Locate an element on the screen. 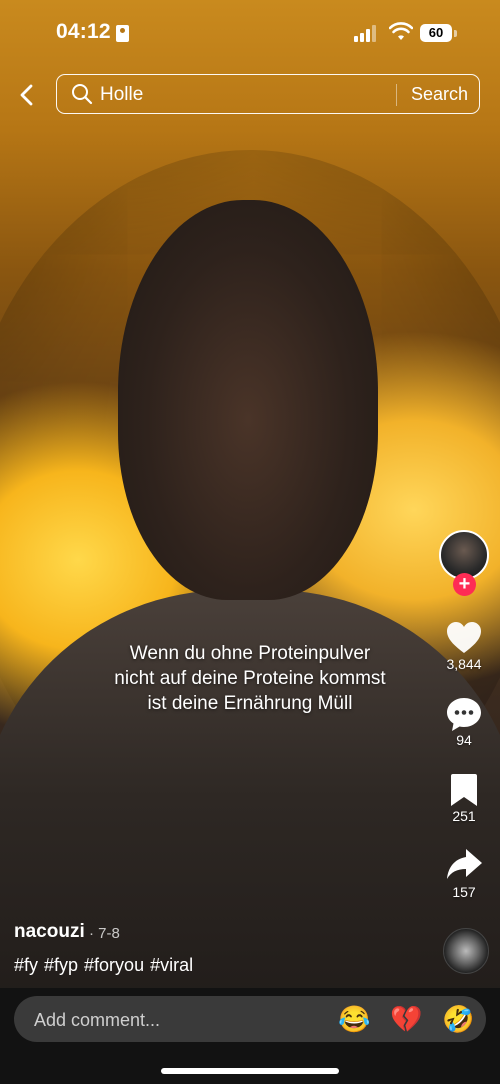 This screenshot has height=1084, width=500. wifi-icon is located at coordinates (401, 31).